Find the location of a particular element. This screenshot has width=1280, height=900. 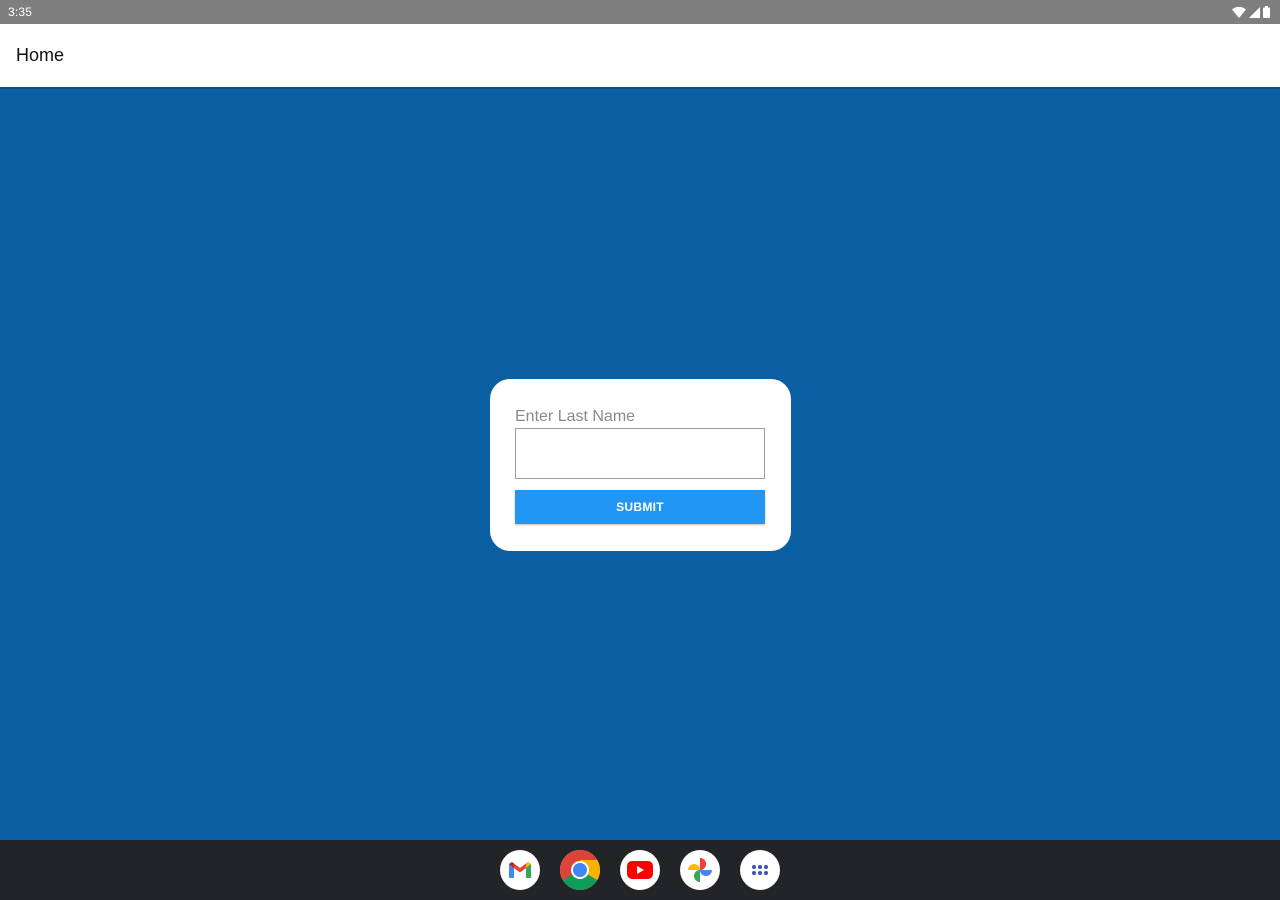

battery-icon is located at coordinates (1266, 12).